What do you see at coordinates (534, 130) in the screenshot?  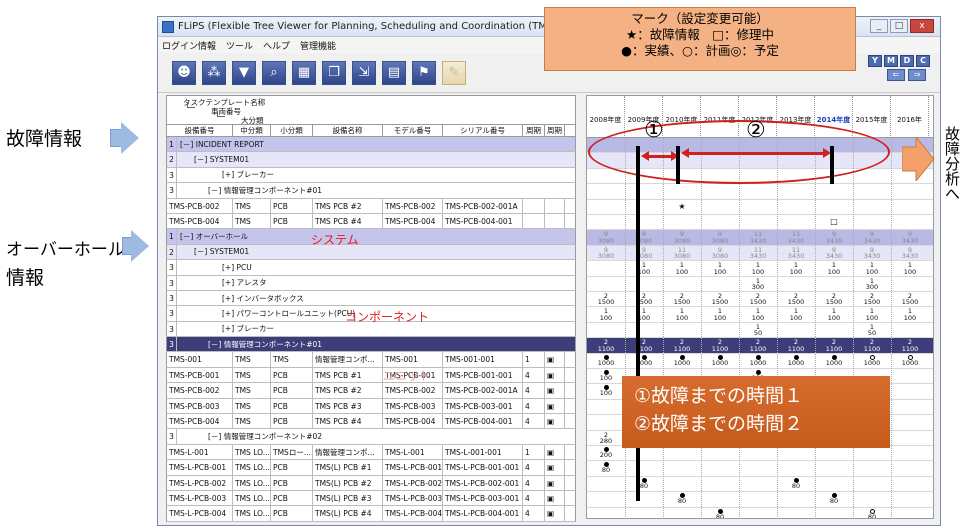 I see `col-cycle: 周期` at bounding box center [534, 130].